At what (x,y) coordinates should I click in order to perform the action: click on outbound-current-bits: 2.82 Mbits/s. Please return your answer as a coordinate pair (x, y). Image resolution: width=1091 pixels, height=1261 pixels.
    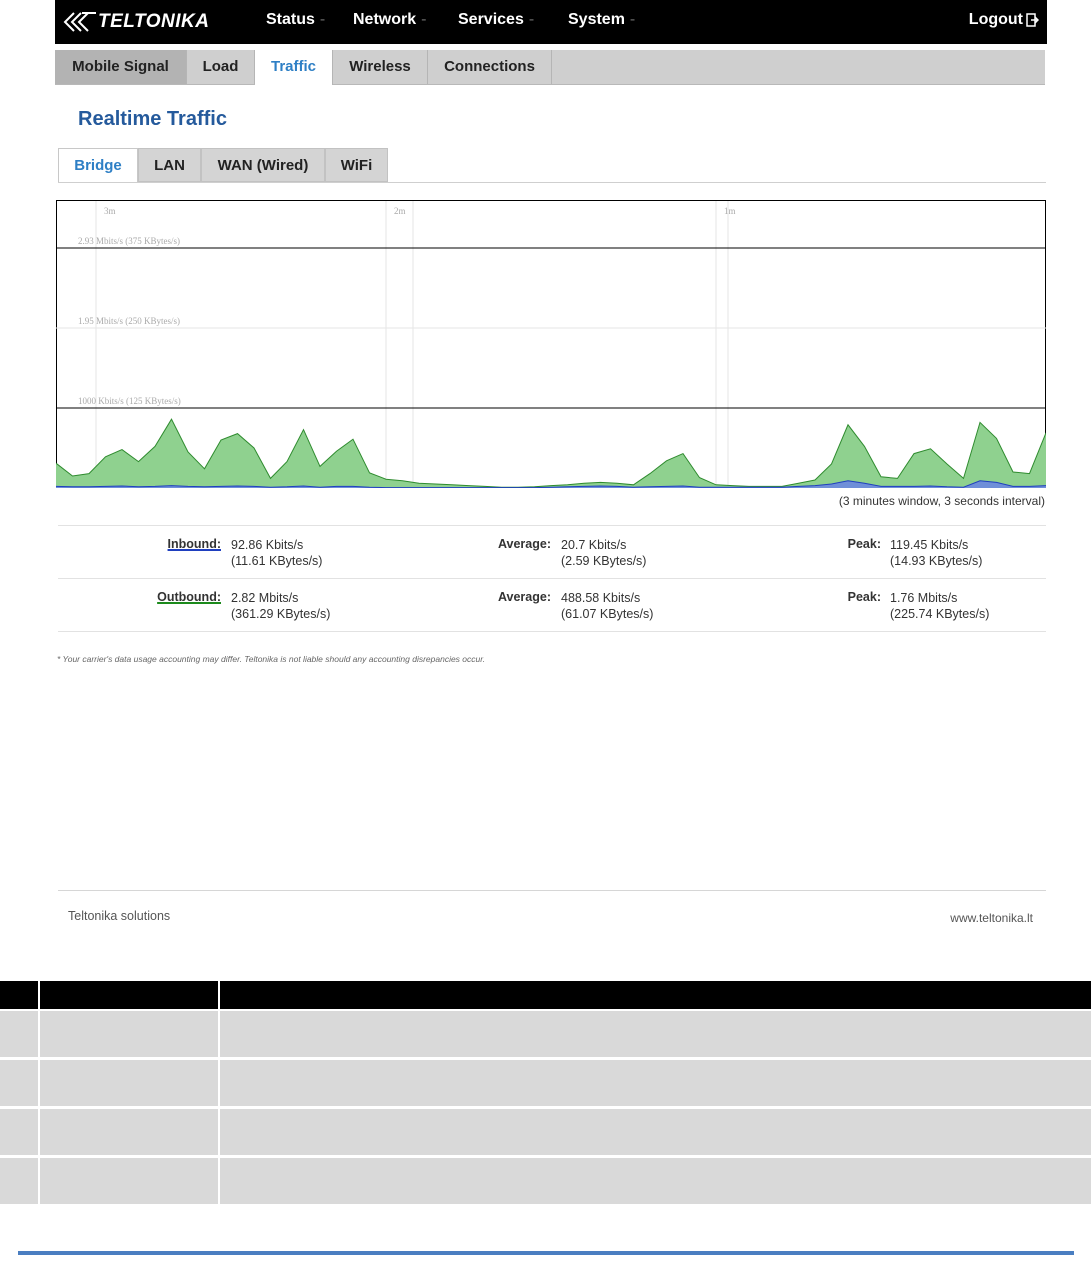
    Looking at the image, I should click on (265, 598).